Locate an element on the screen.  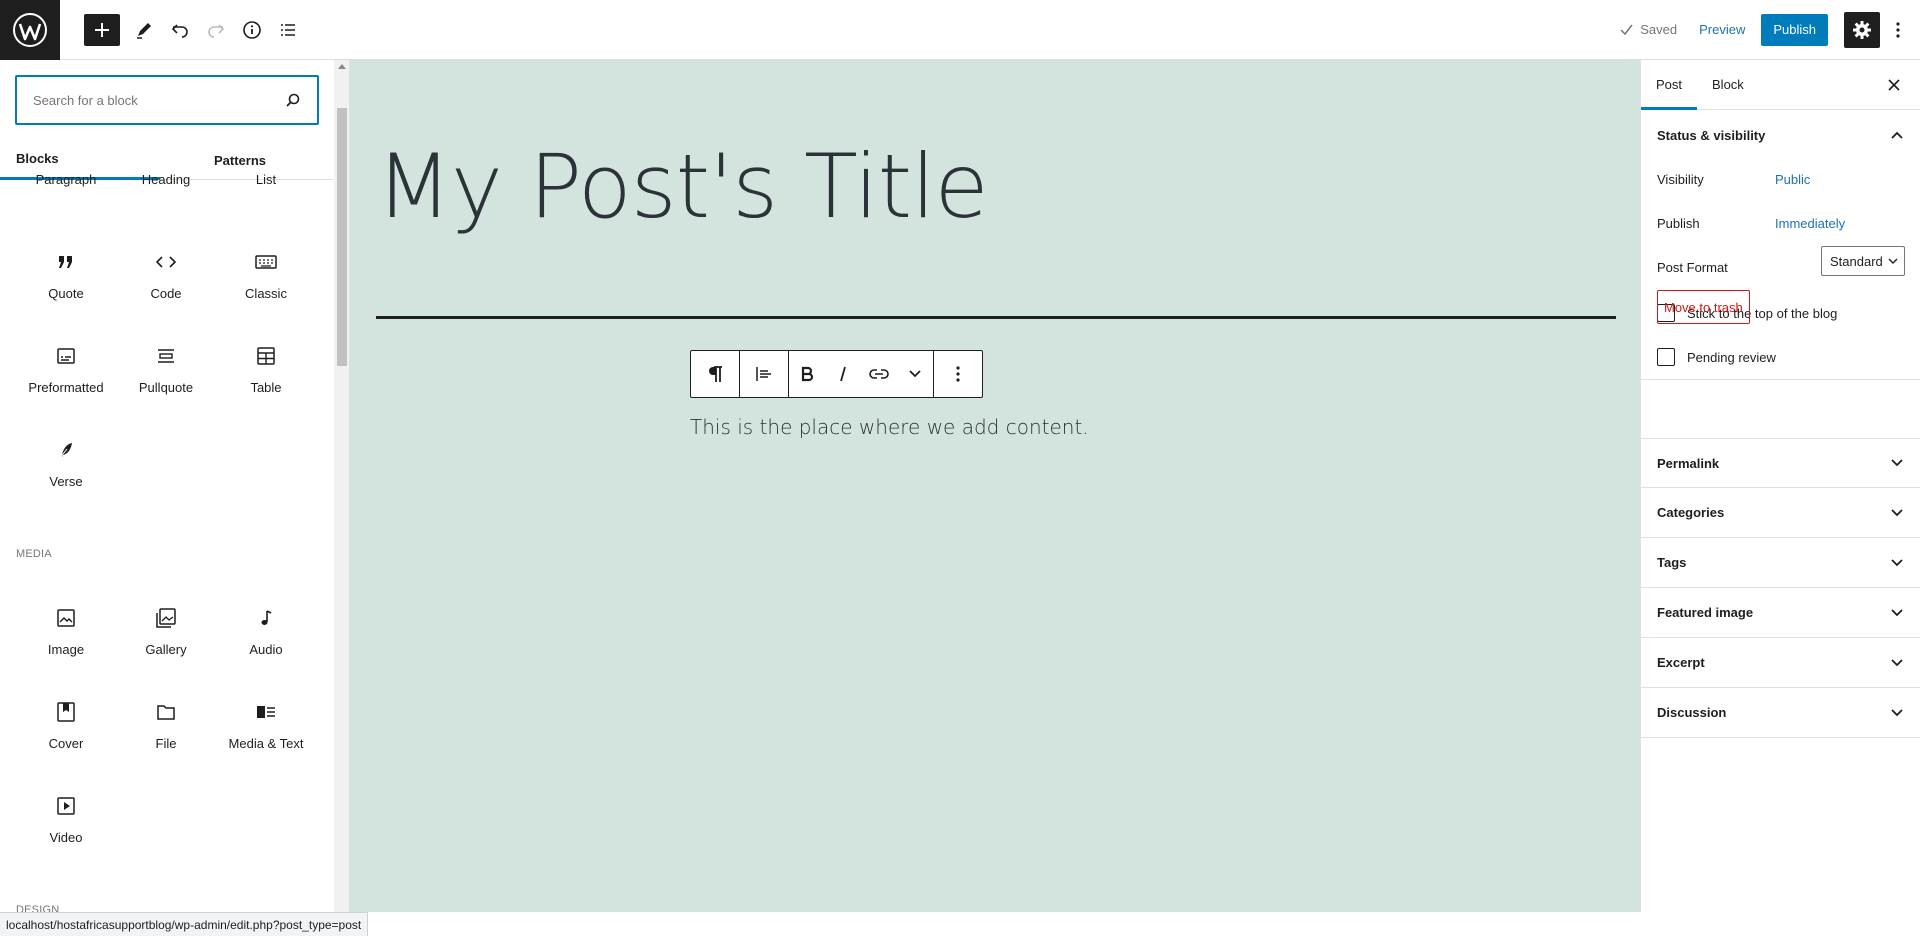
tab-post: Post is located at coordinates (1669, 85).